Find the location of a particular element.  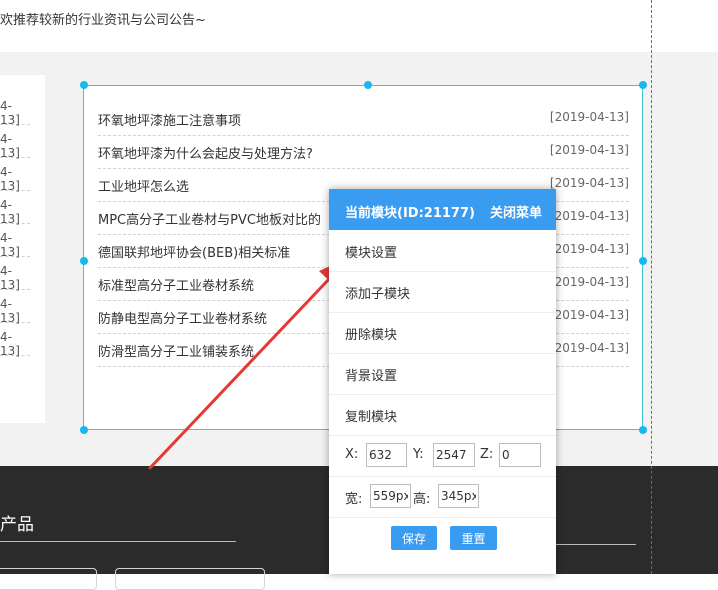

resize-handle-top is located at coordinates (368, 85).